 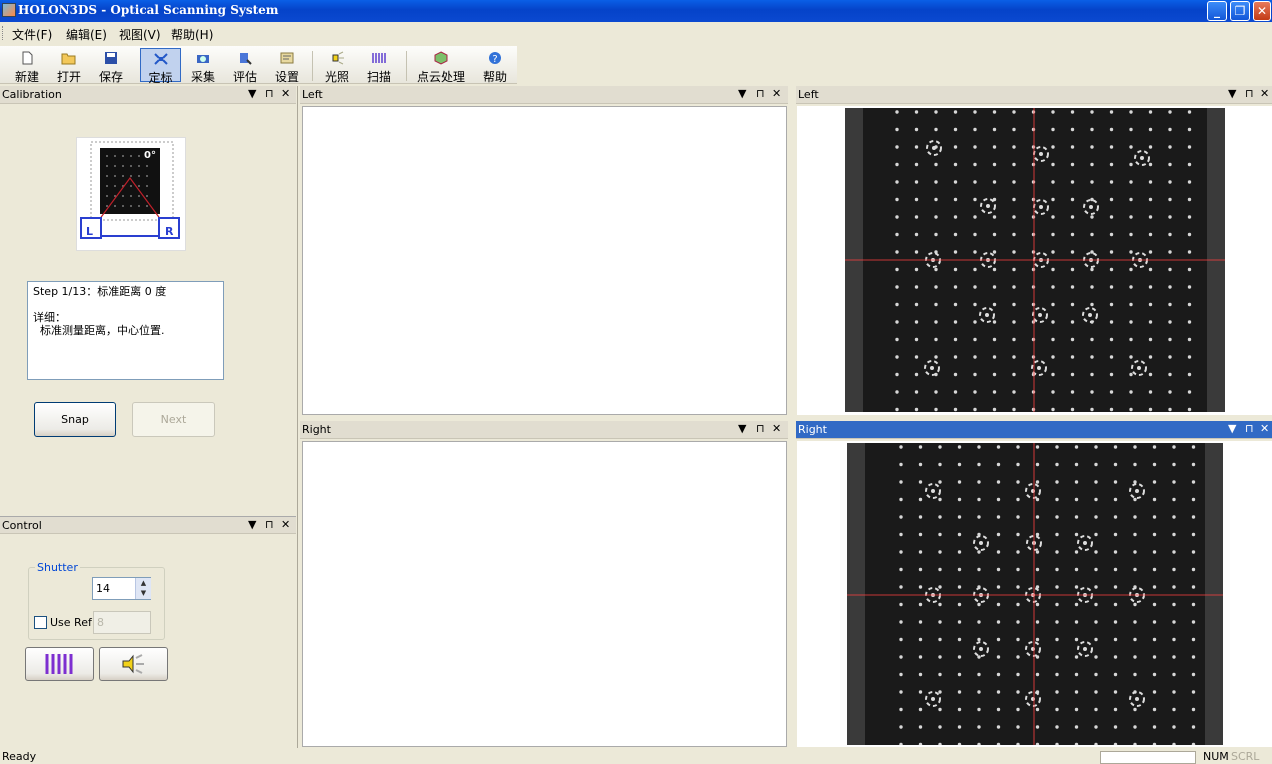 What do you see at coordinates (32, 34) in the screenshot?
I see `menu-file: 文件(F)` at bounding box center [32, 34].